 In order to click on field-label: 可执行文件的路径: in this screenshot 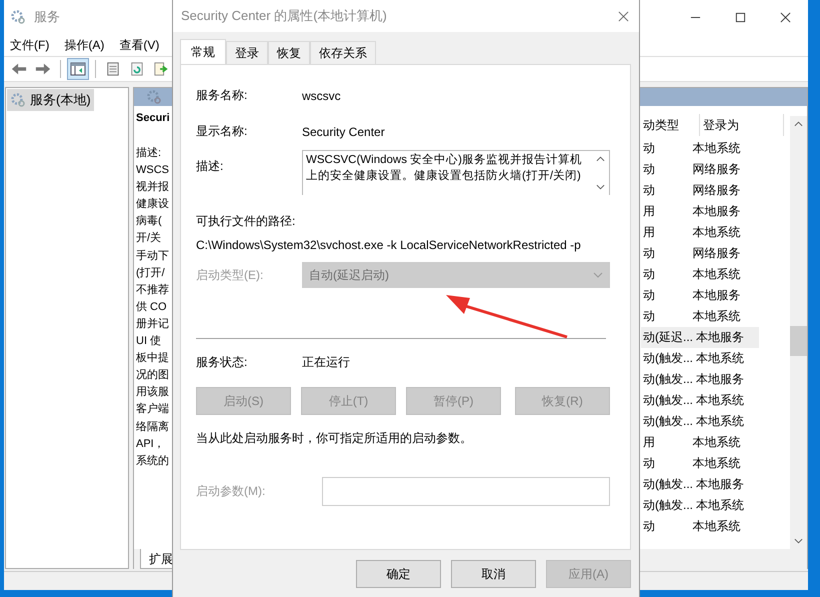, I will do `click(246, 221)`.